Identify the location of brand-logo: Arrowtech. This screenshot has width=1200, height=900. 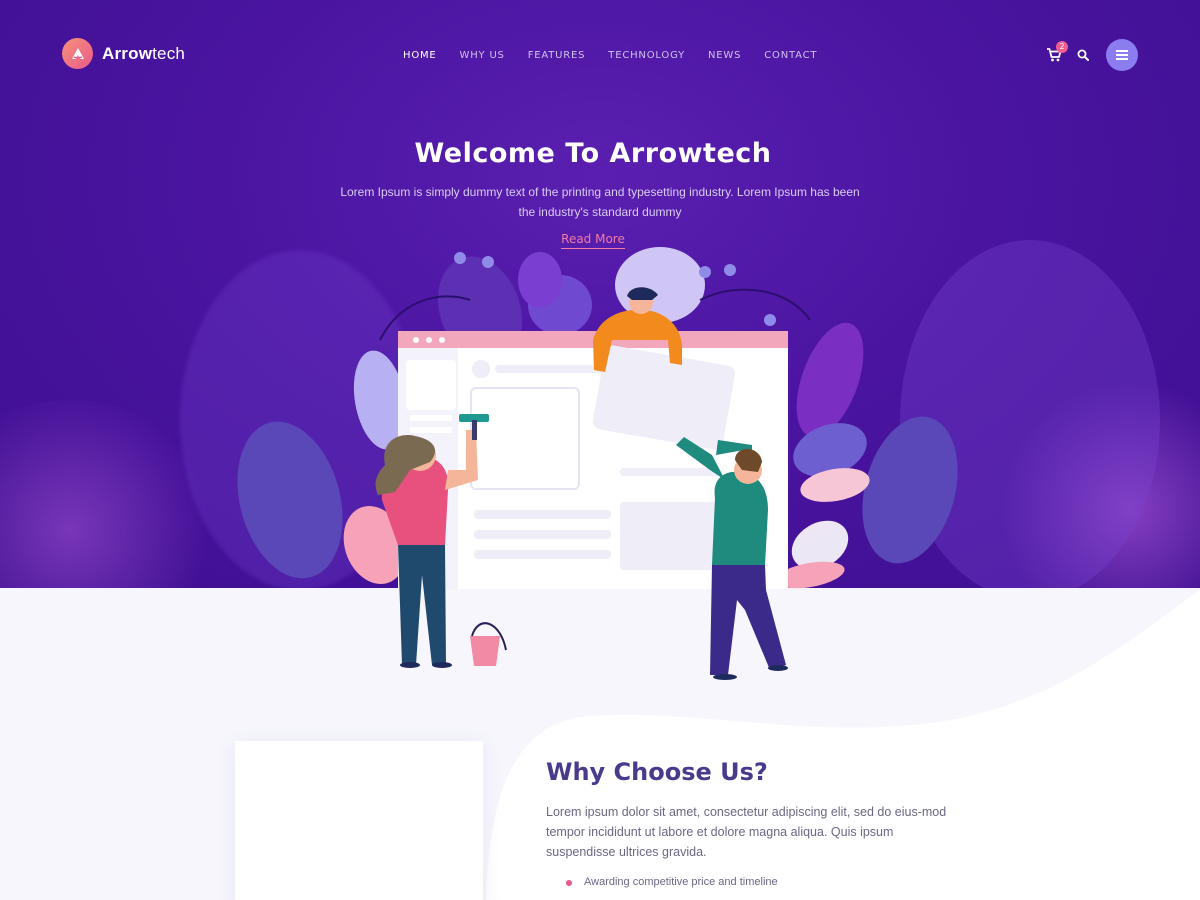
(123, 53).